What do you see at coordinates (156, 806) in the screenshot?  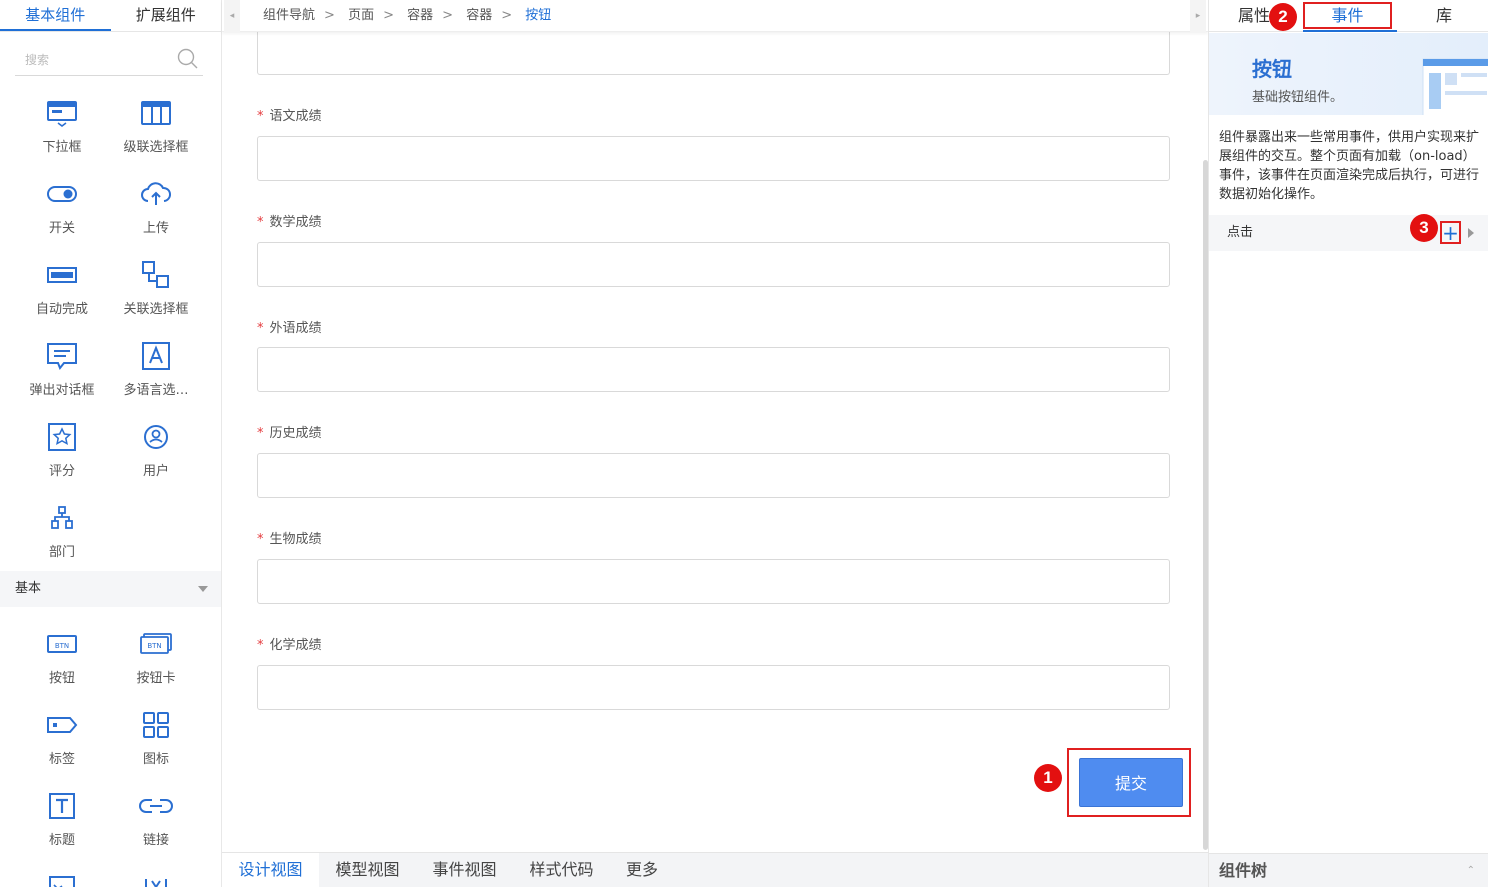 I see `link-icon` at bounding box center [156, 806].